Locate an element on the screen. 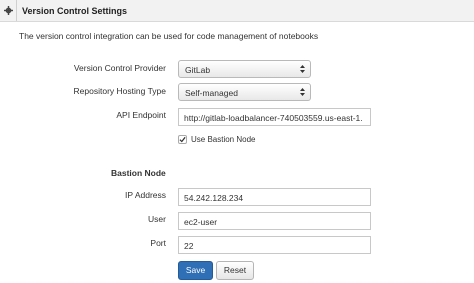 The width and height of the screenshot is (474, 283). use-bastion-checkbox is located at coordinates (182, 139).